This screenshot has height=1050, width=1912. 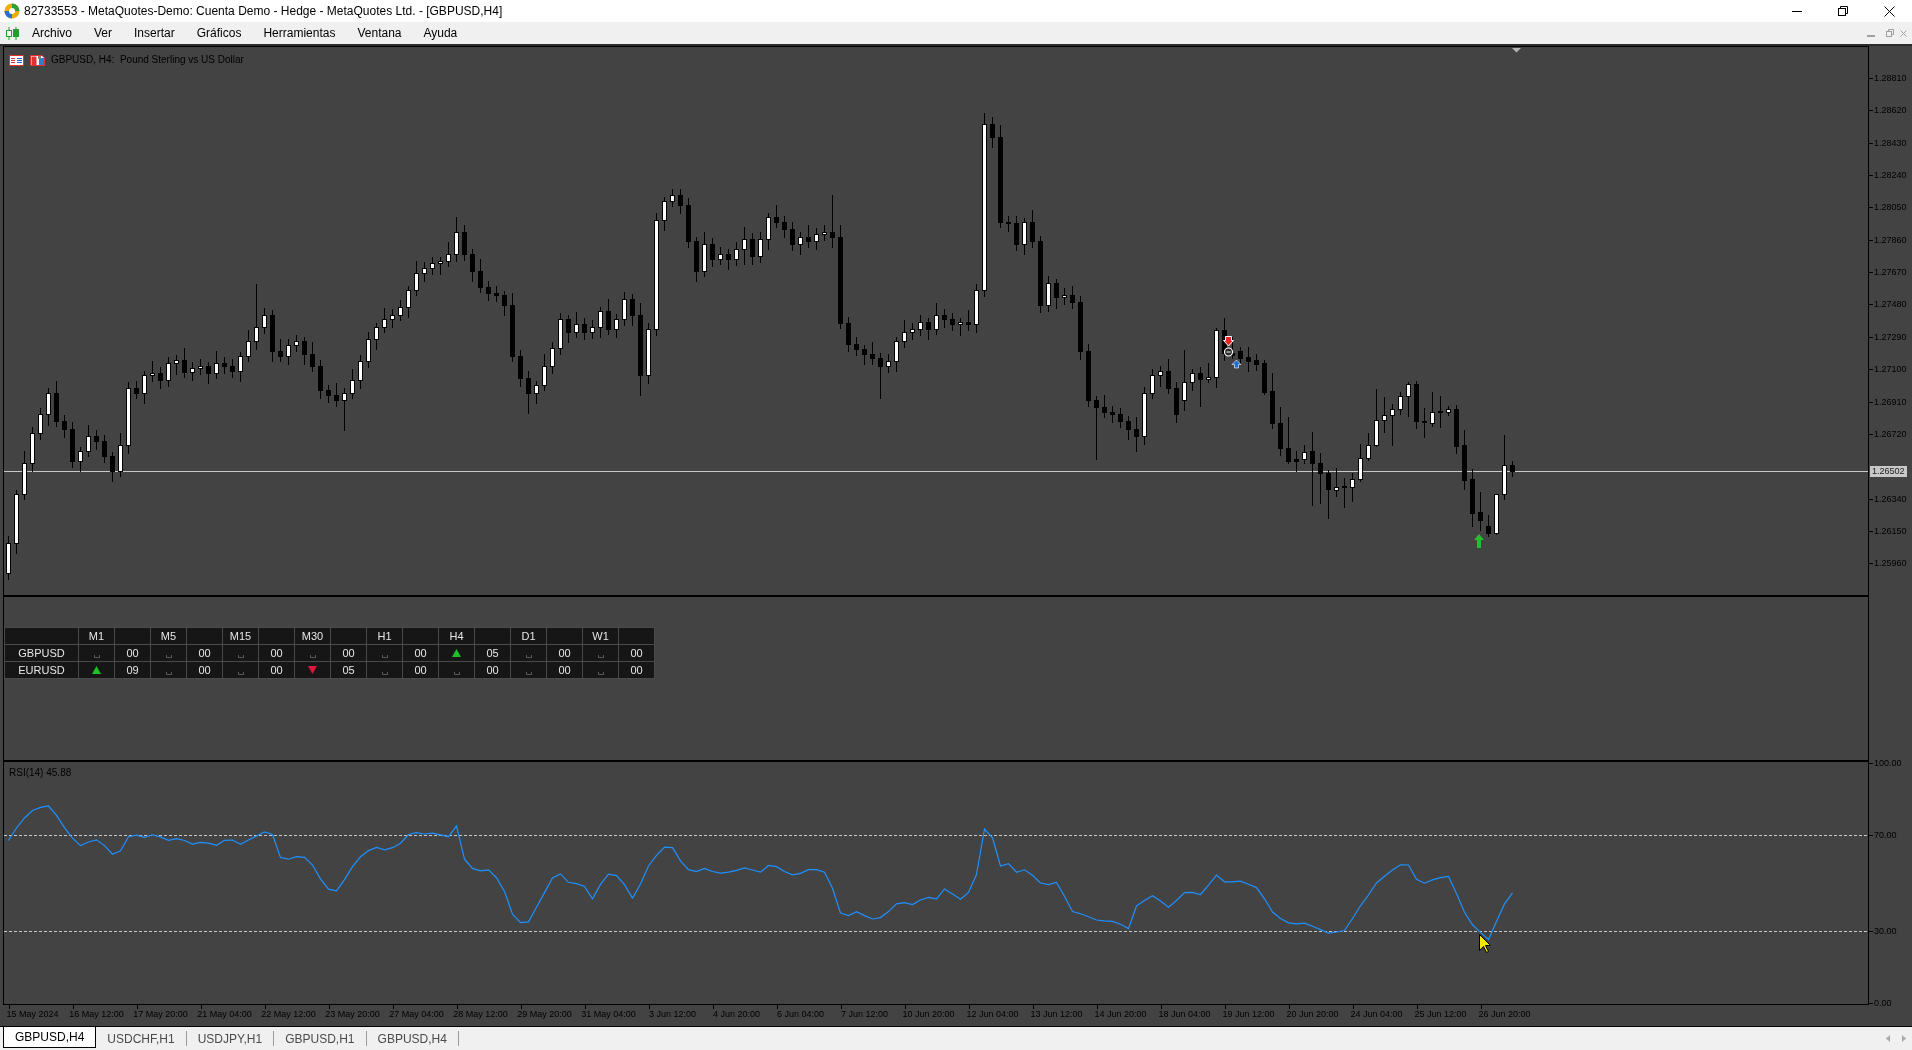 What do you see at coordinates (1890, 531) in the screenshot?
I see `axis-label: 1.26150` at bounding box center [1890, 531].